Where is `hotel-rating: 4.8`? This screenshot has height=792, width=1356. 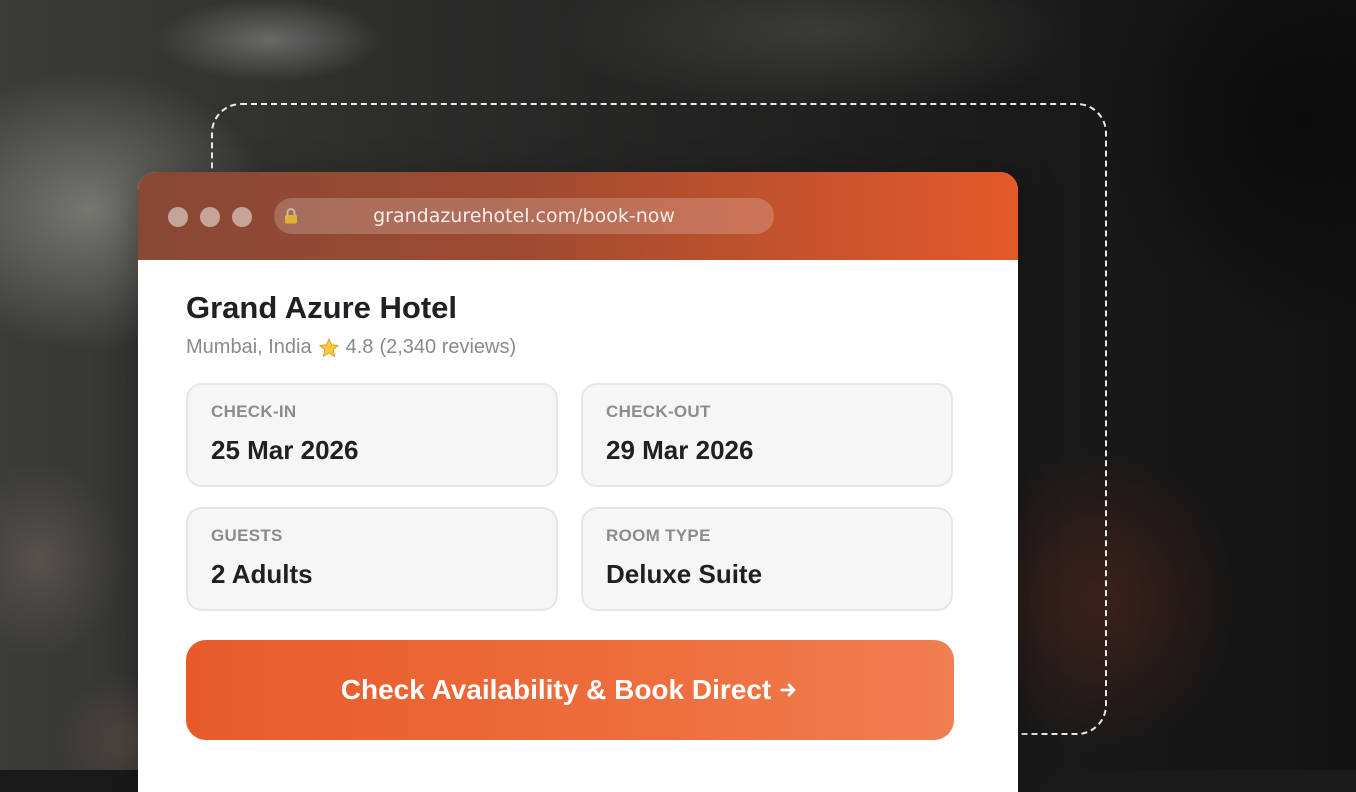
hotel-rating: 4.8 is located at coordinates (359, 347).